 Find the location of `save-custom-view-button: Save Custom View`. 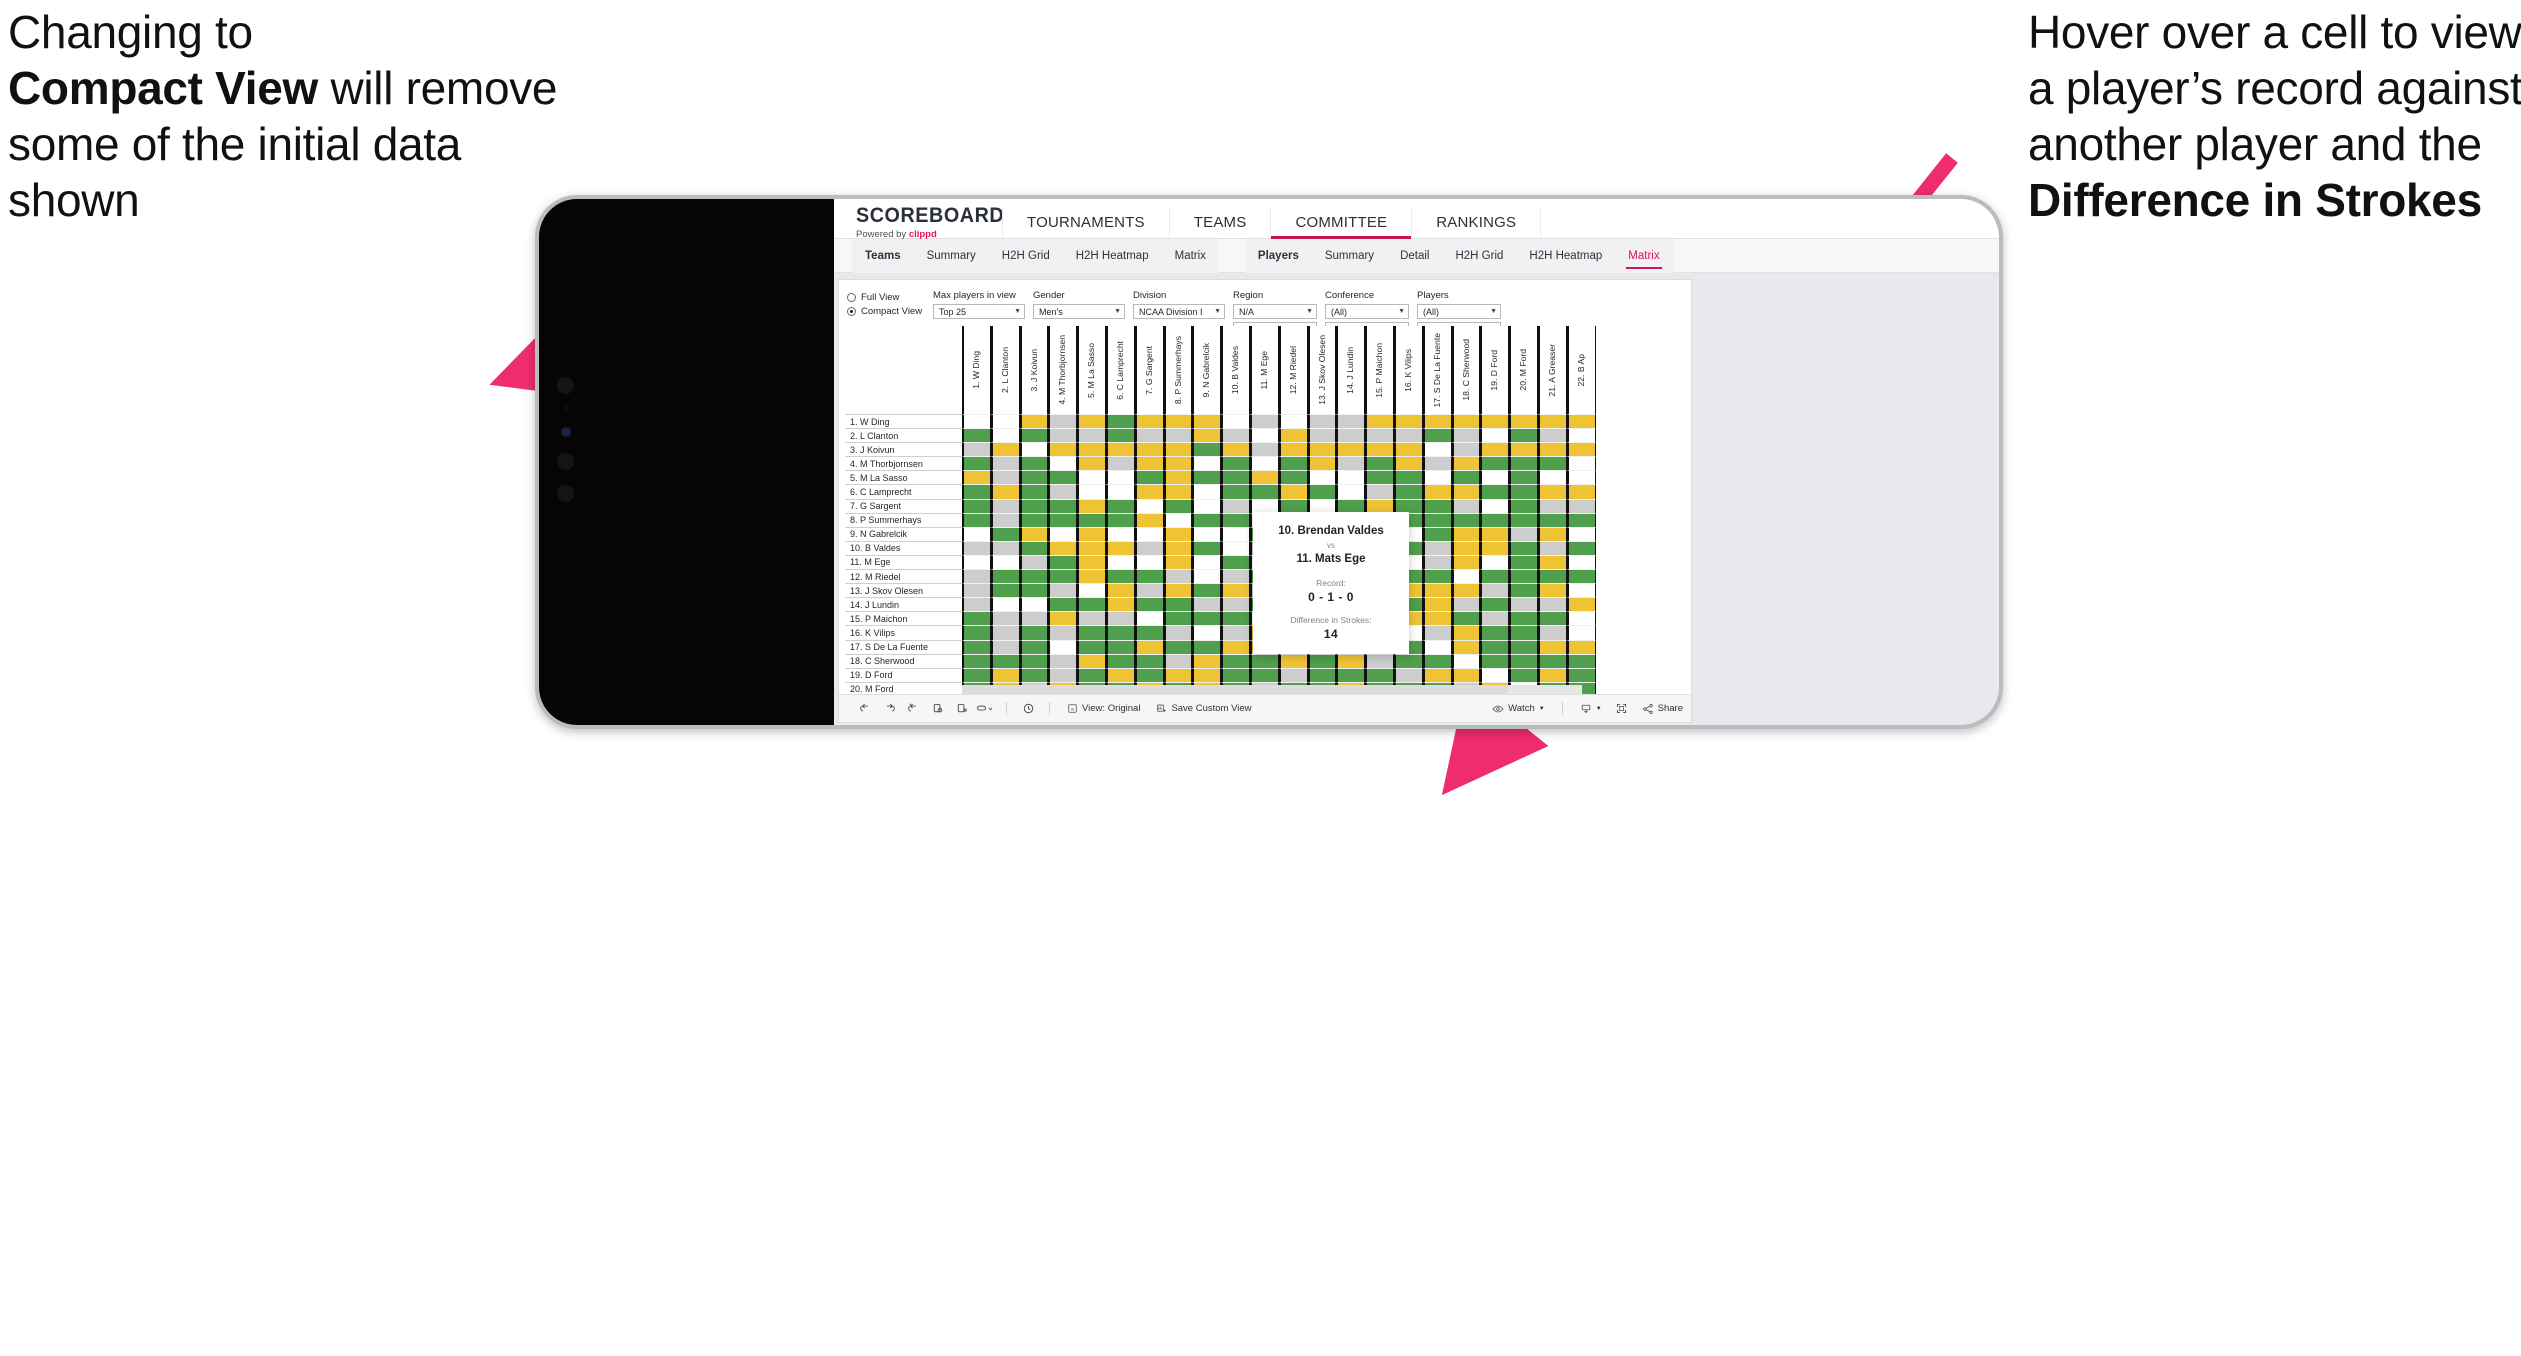

save-custom-view-button: Save Custom View is located at coordinates (1203, 709).